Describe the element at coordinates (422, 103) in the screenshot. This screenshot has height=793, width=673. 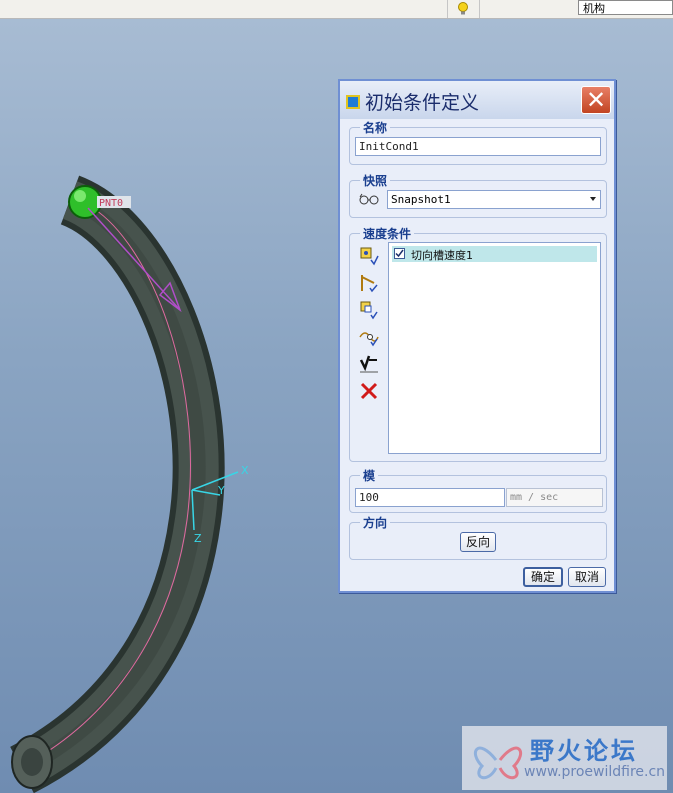
I see `dialog-title: 初始条件定义` at that location.